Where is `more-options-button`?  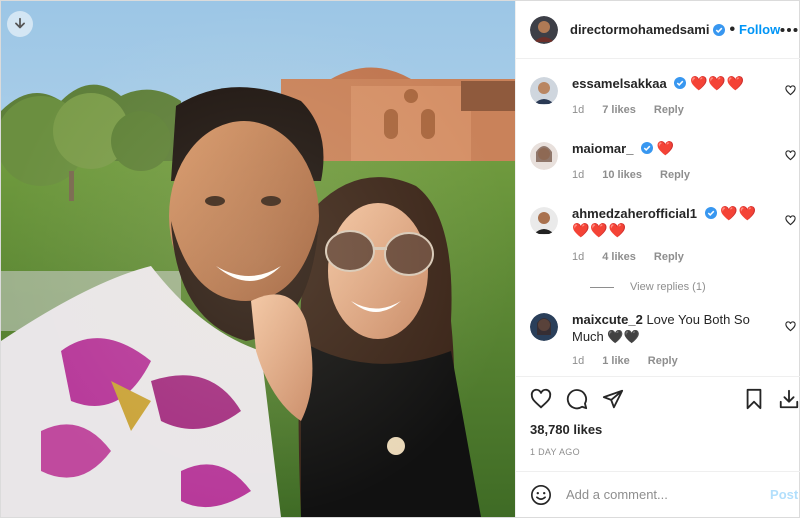 more-options-button is located at coordinates (789, 30).